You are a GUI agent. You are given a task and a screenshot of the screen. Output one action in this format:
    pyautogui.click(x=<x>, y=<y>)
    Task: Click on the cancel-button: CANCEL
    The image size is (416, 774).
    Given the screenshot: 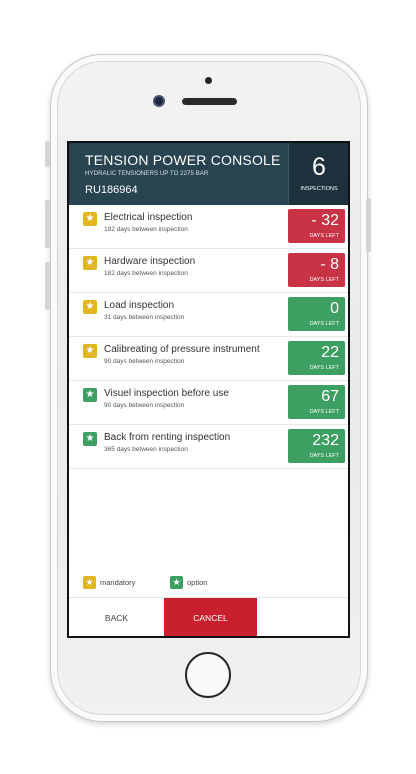 What is the action you would take?
    pyautogui.click(x=210, y=617)
    